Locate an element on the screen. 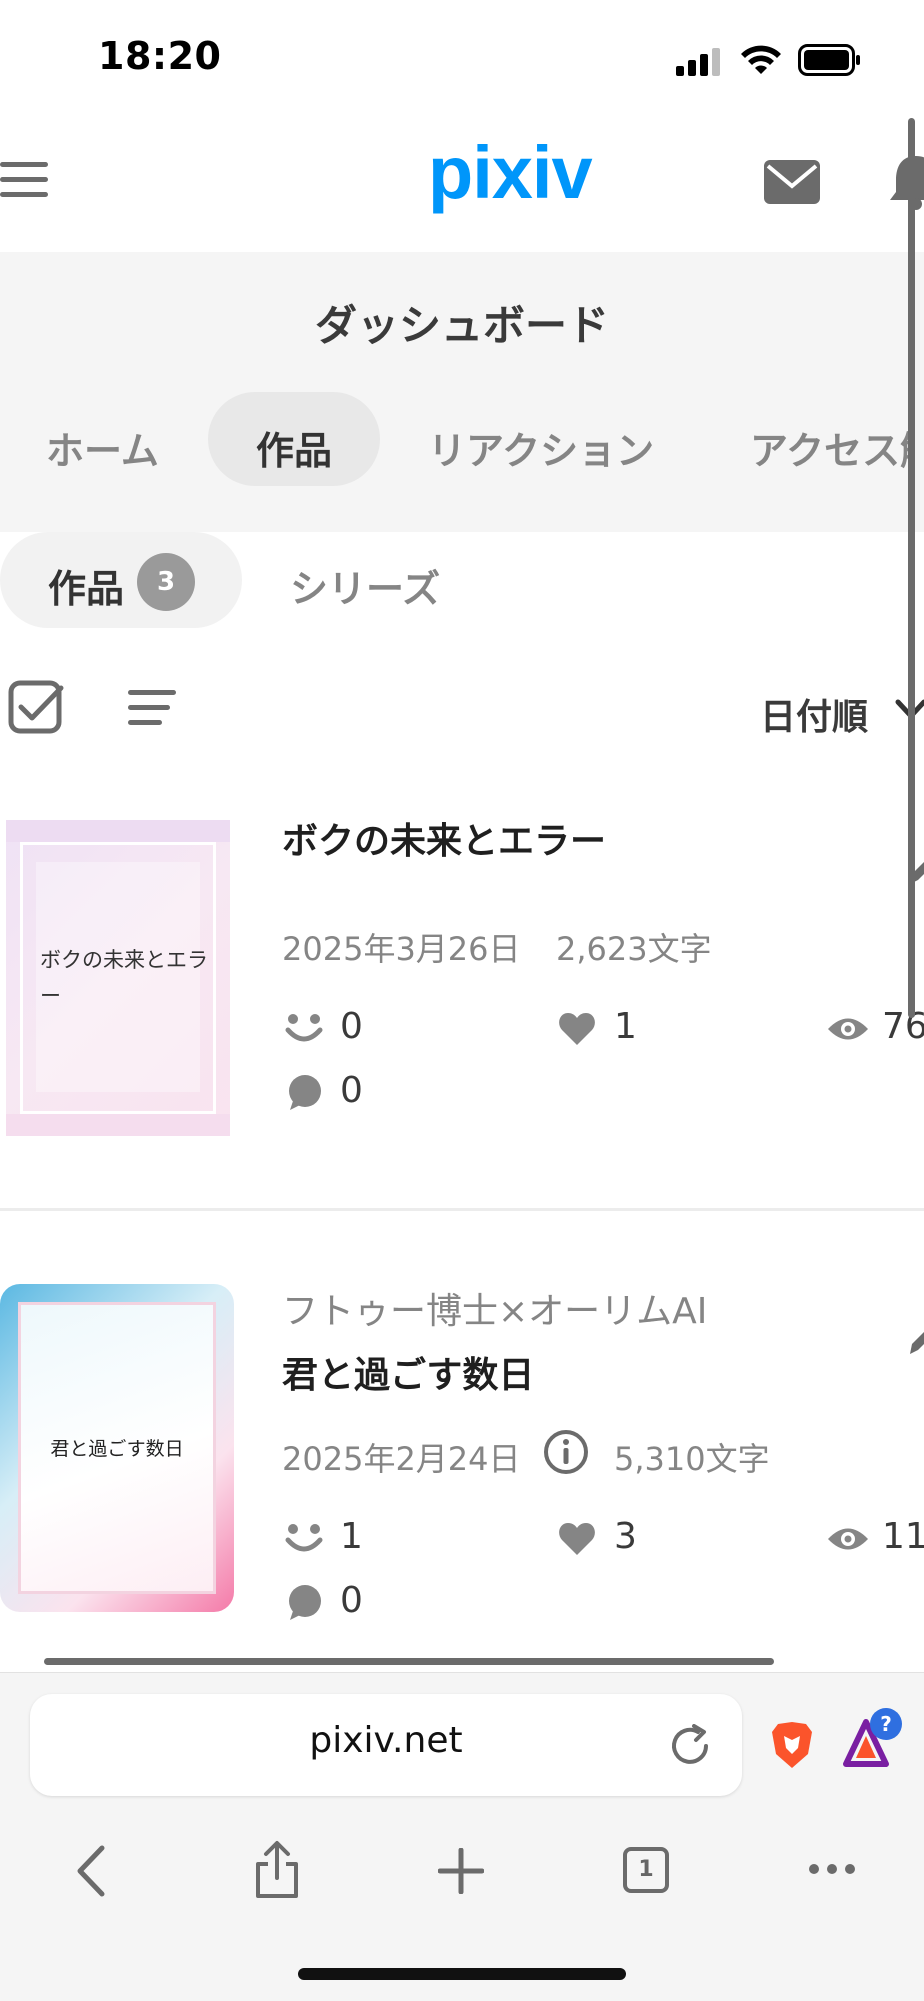 Image resolution: width=924 pixels, height=2001 pixels. select-checkbox-icon is located at coordinates (36, 708).